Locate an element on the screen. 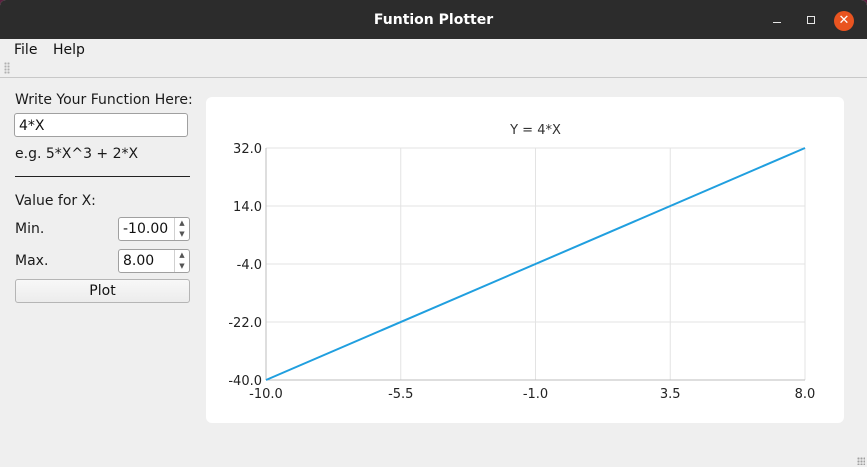 This screenshot has width=867, height=467. y-tick-label: -4.0 is located at coordinates (249, 265).